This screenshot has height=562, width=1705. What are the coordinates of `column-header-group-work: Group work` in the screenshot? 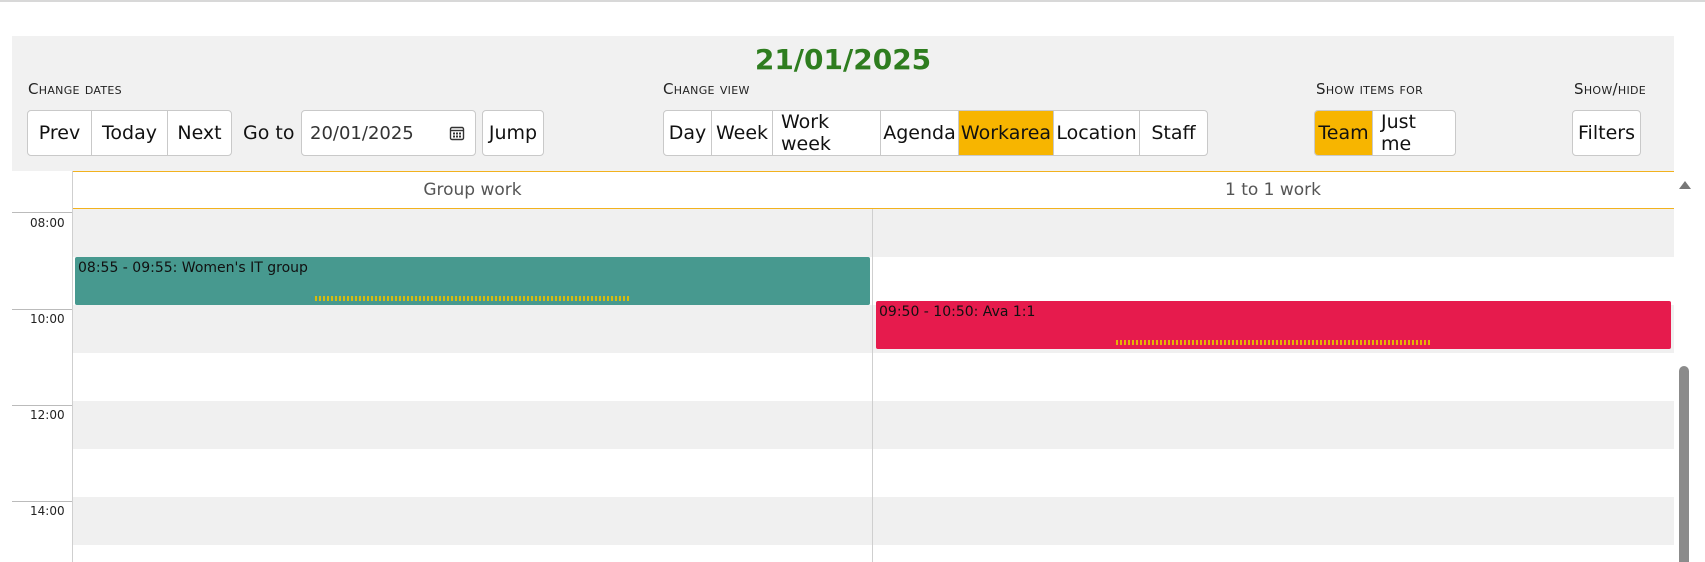 It's located at (472, 190).